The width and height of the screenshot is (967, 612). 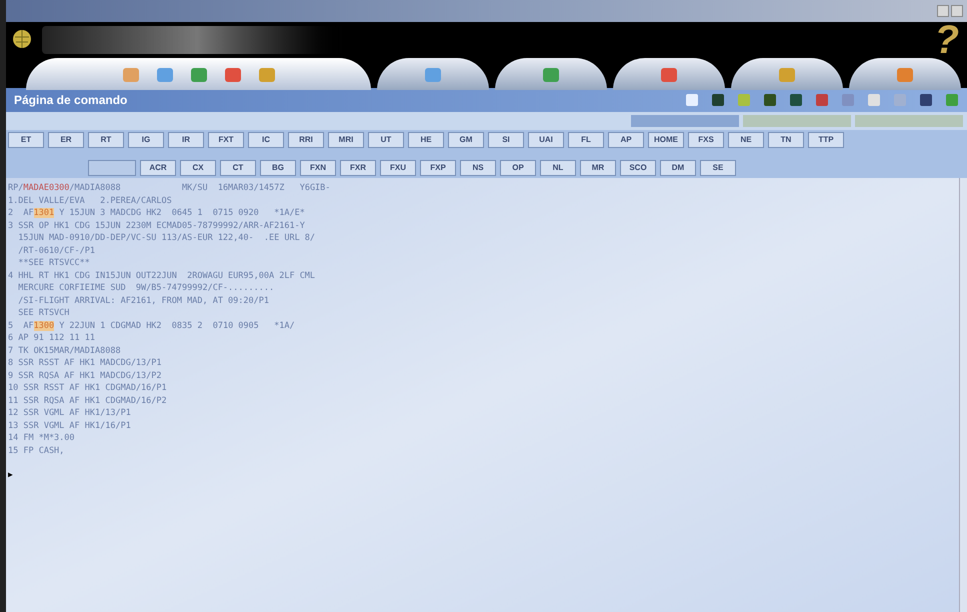 I want to click on terminal-line: /SI-FLIGHT ARRIVAL: AF2161, FROM MAD, AT 09:20/P1, so click(x=143, y=300).